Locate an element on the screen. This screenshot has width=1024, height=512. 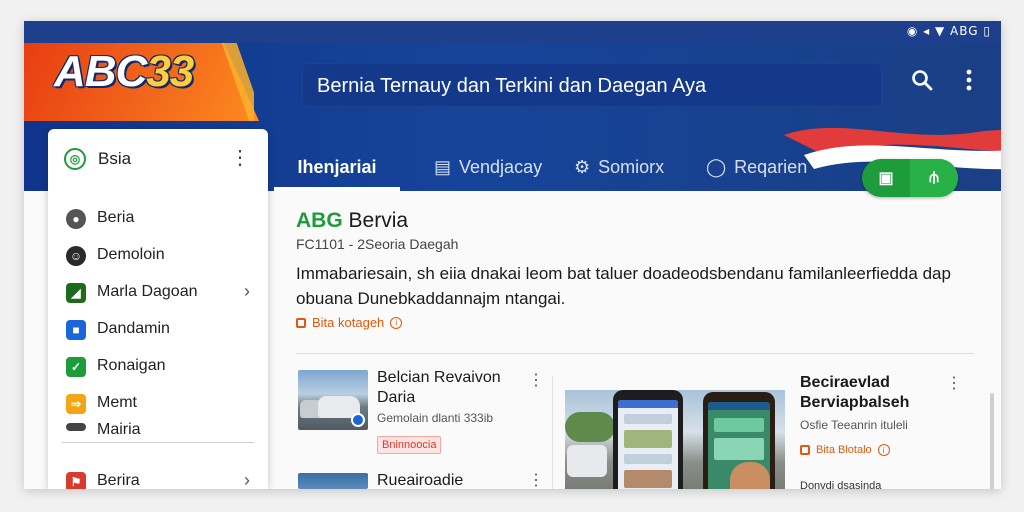
feature-title: Beciraevlad Berviapbalseh is located at coordinates (855, 392).